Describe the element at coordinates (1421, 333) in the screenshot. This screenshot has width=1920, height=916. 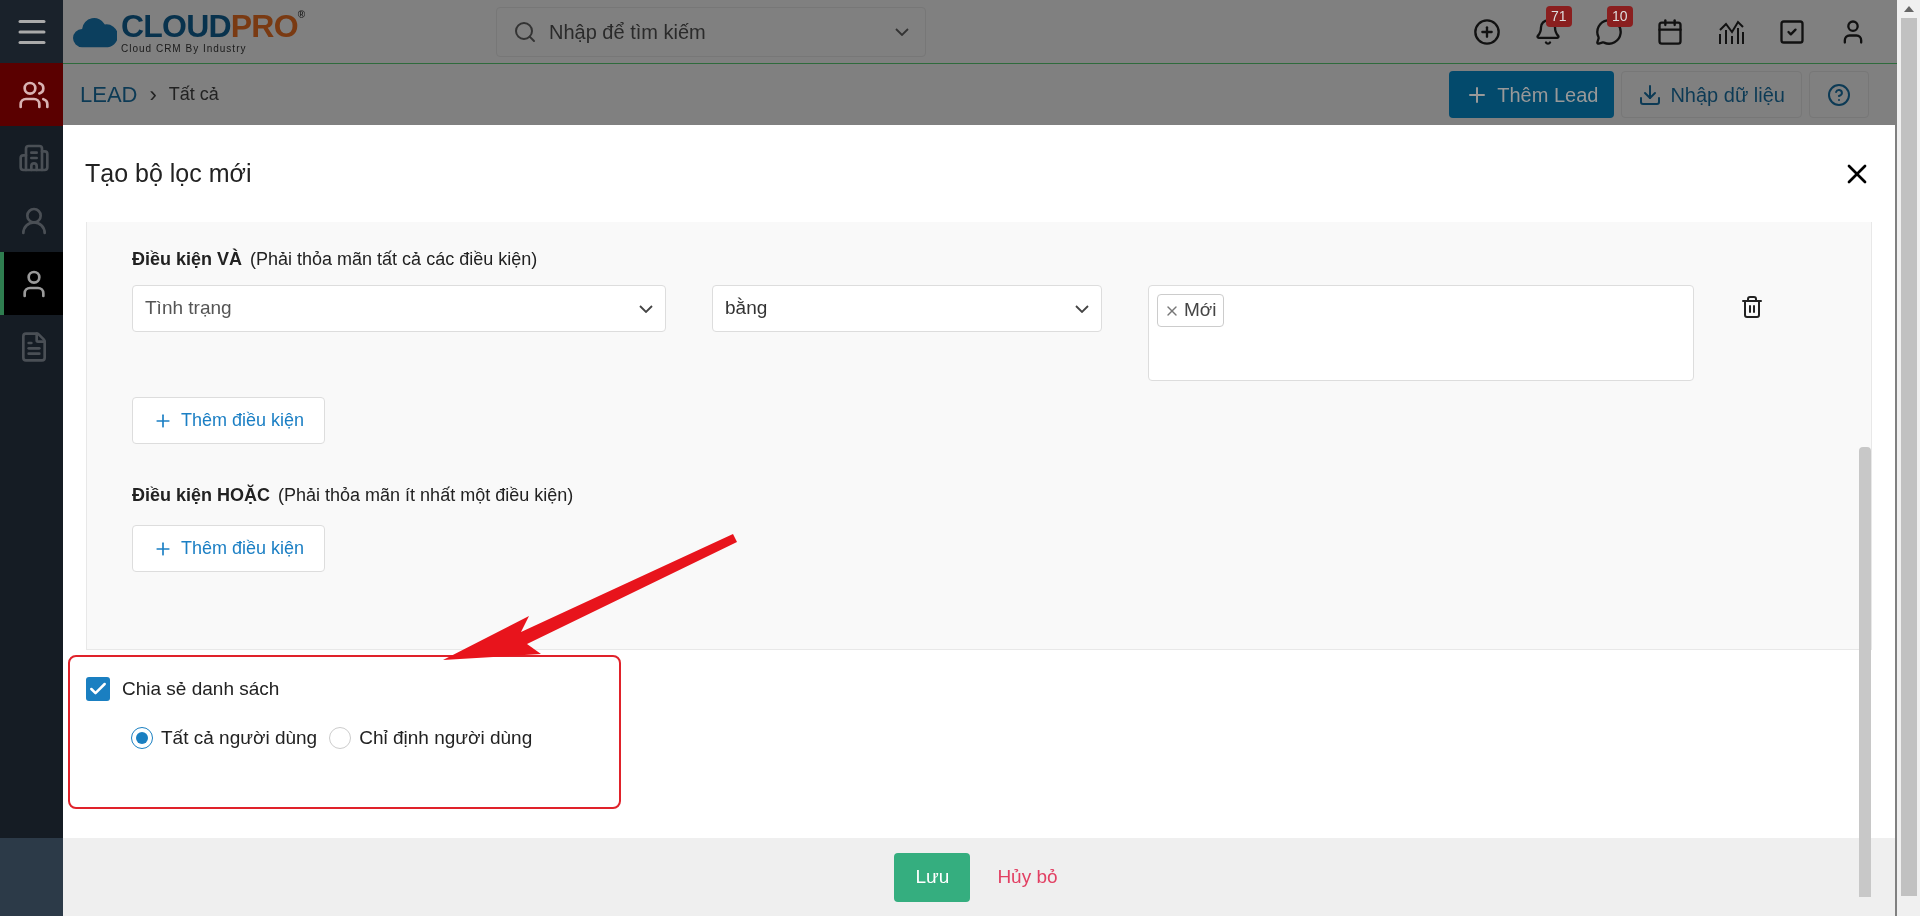
I see `value-field: Mới` at that location.